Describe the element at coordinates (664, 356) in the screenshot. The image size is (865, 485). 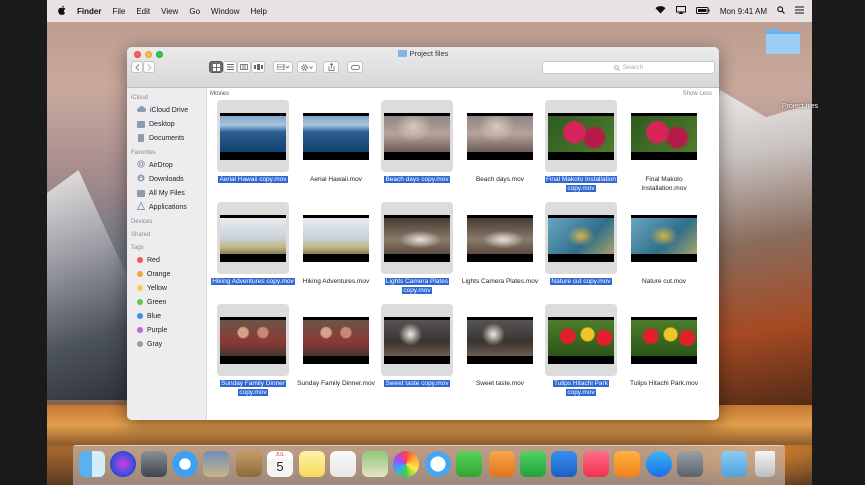
I see `file-item: Tulips Hitachi Park.mov` at that location.